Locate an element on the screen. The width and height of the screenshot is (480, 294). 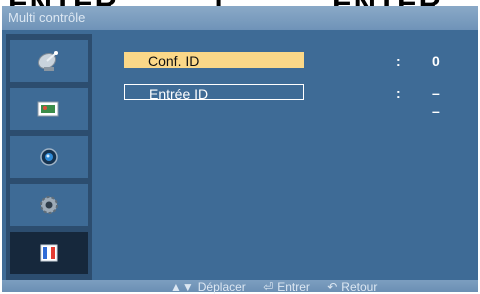
sidebar-item-sound is located at coordinates (49, 157).